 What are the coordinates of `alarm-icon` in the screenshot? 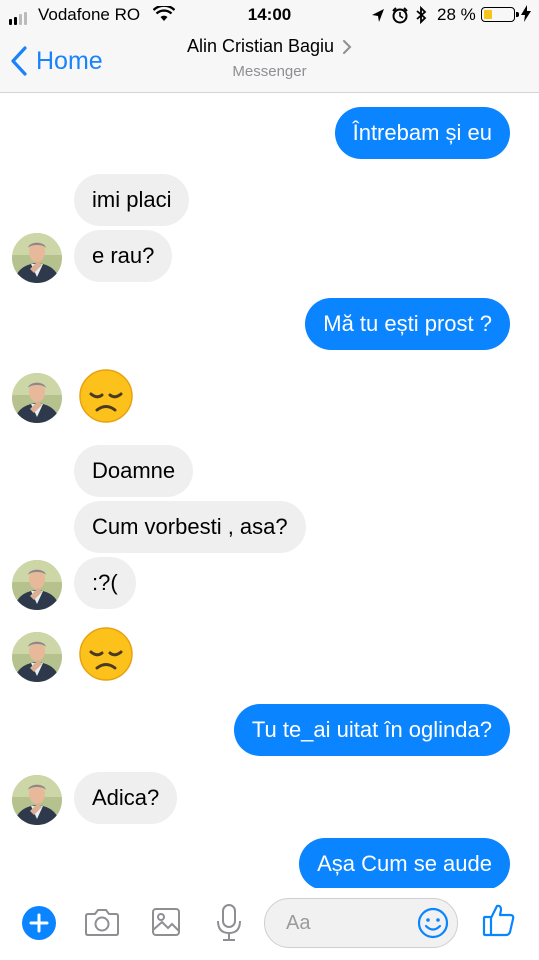 It's located at (400, 15).